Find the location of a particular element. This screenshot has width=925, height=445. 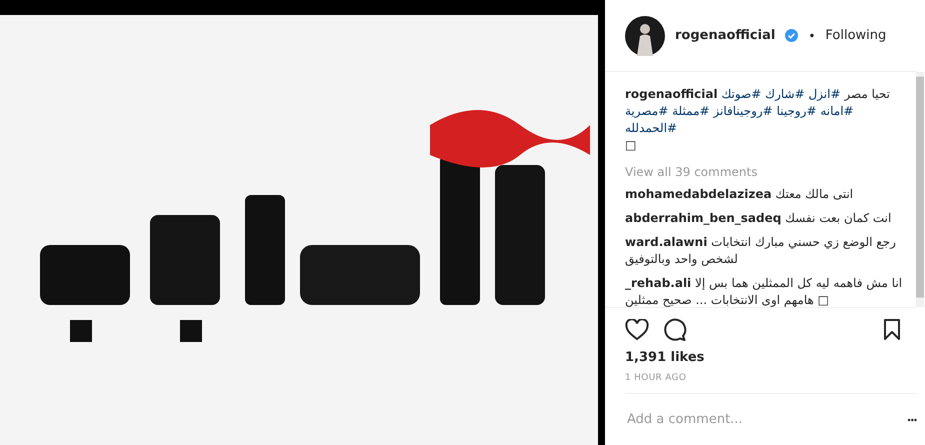

hashtag-link: #روجينافانز is located at coordinates (743, 111).